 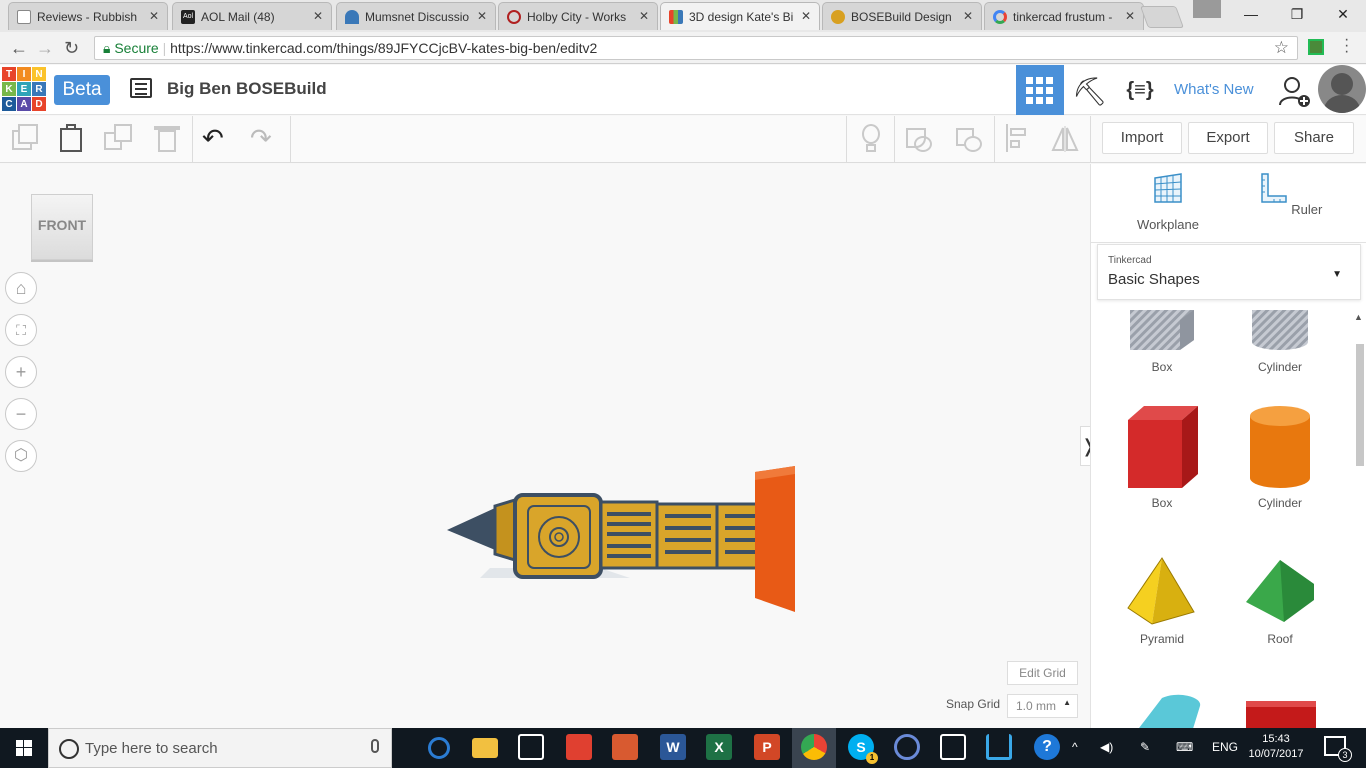 What do you see at coordinates (1047, 747) in the screenshot?
I see `help-icon: ?` at bounding box center [1047, 747].